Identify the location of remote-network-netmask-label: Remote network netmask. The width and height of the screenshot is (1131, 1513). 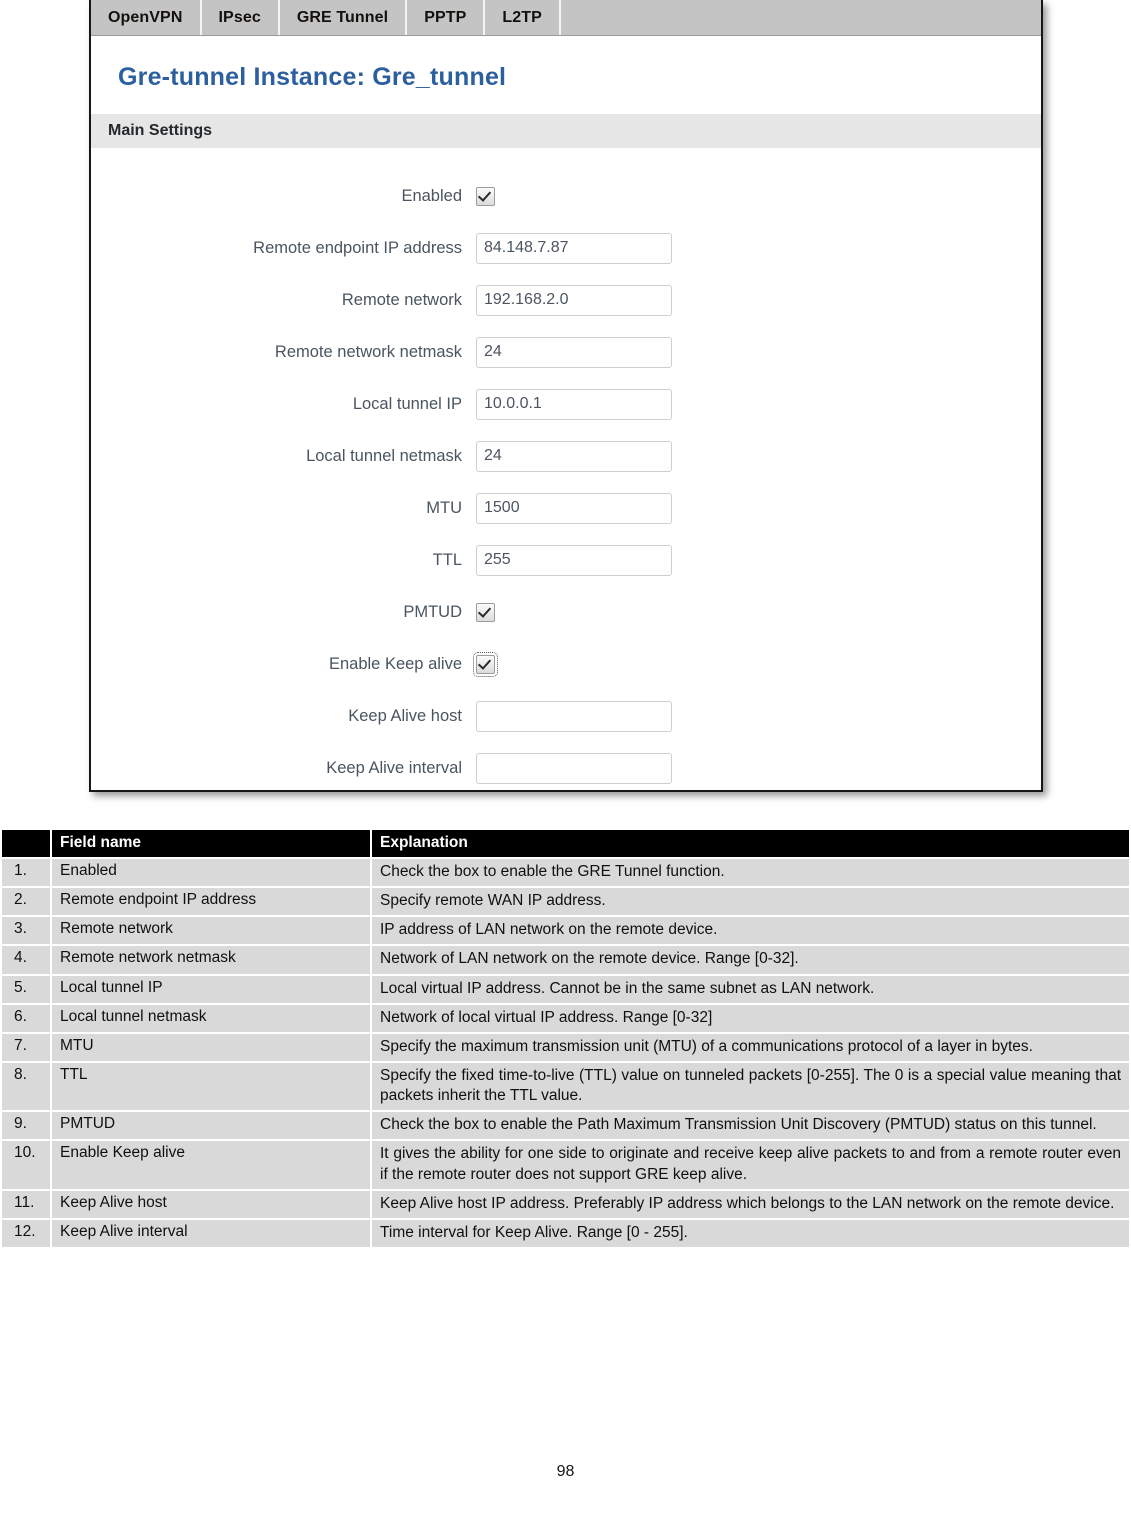
(368, 351).